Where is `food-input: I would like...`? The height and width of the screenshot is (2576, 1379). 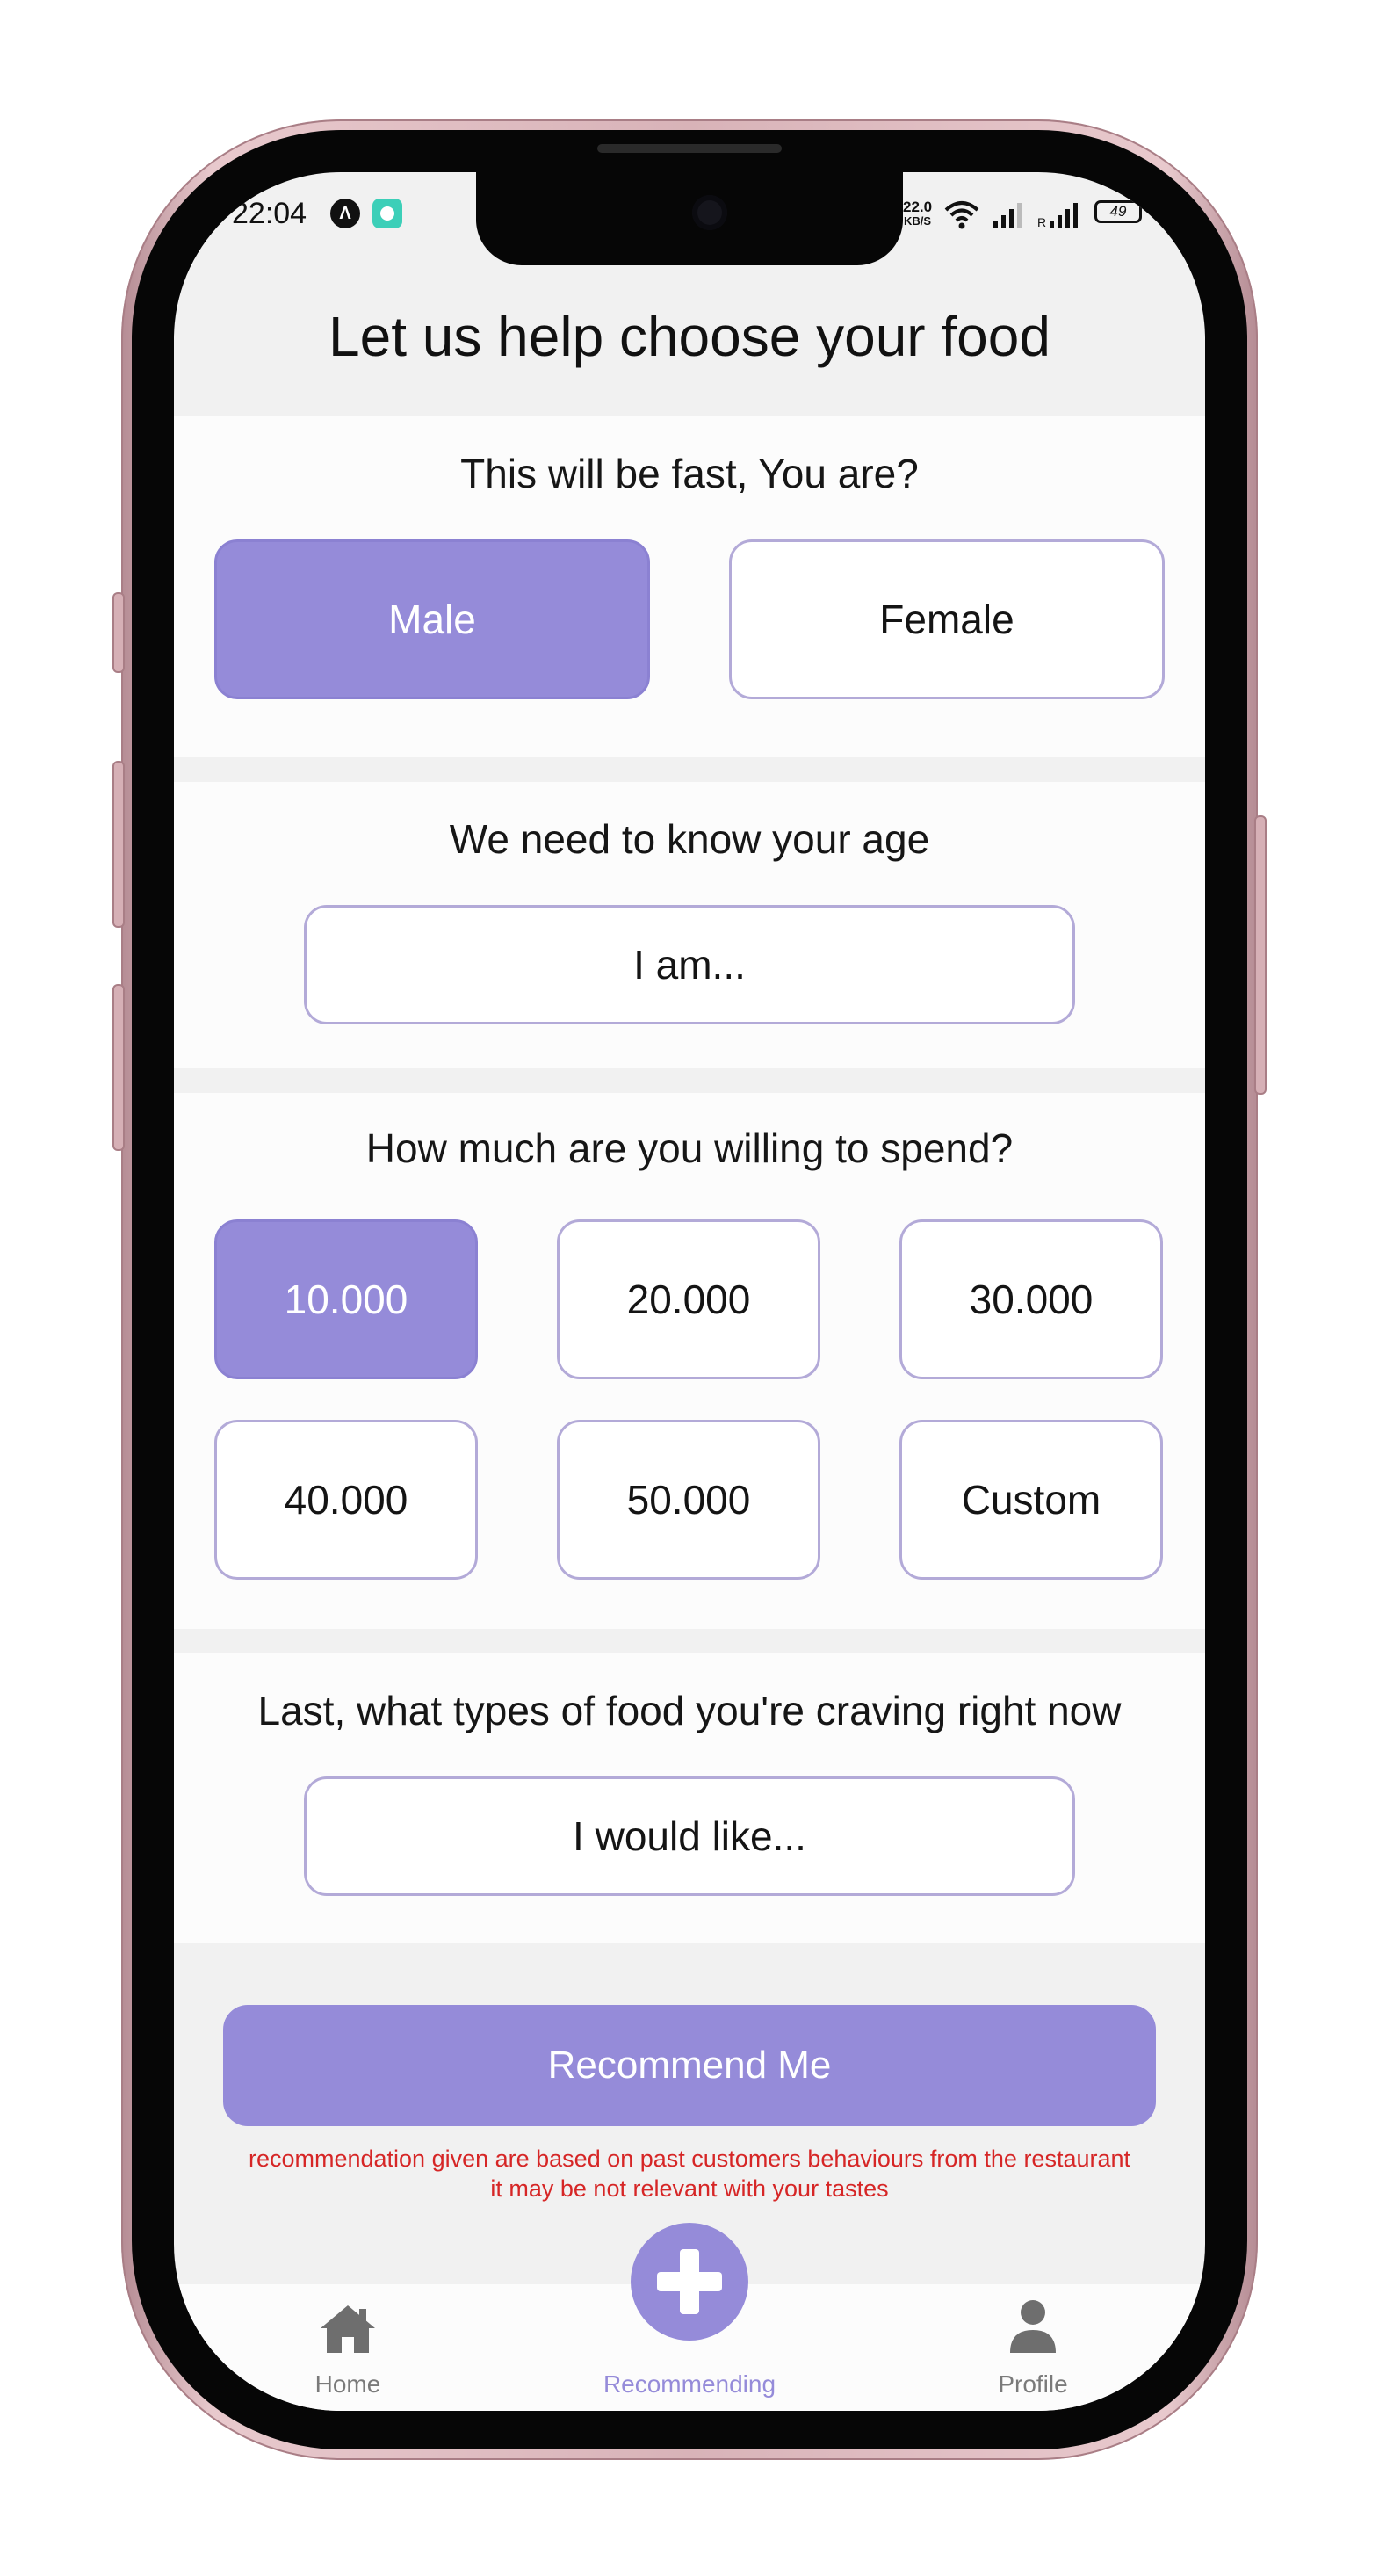
food-input: I would like... is located at coordinates (689, 1836).